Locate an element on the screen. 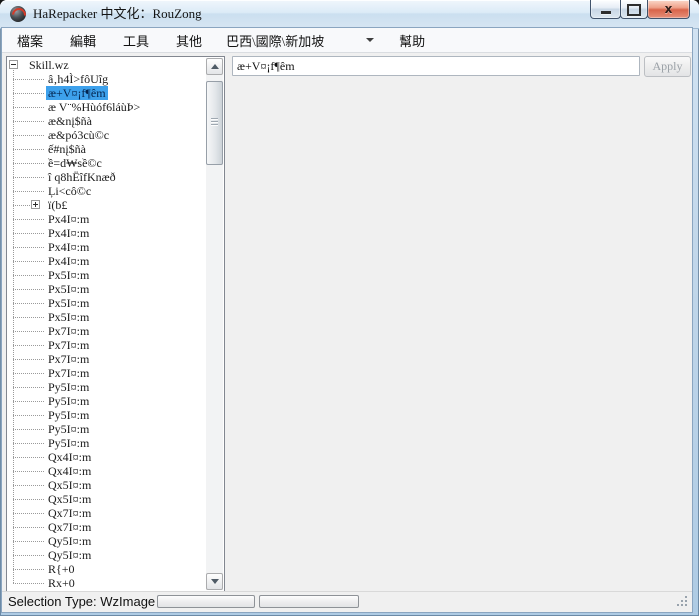  tree-item: ề=d₩sề©c is located at coordinates (107, 163).